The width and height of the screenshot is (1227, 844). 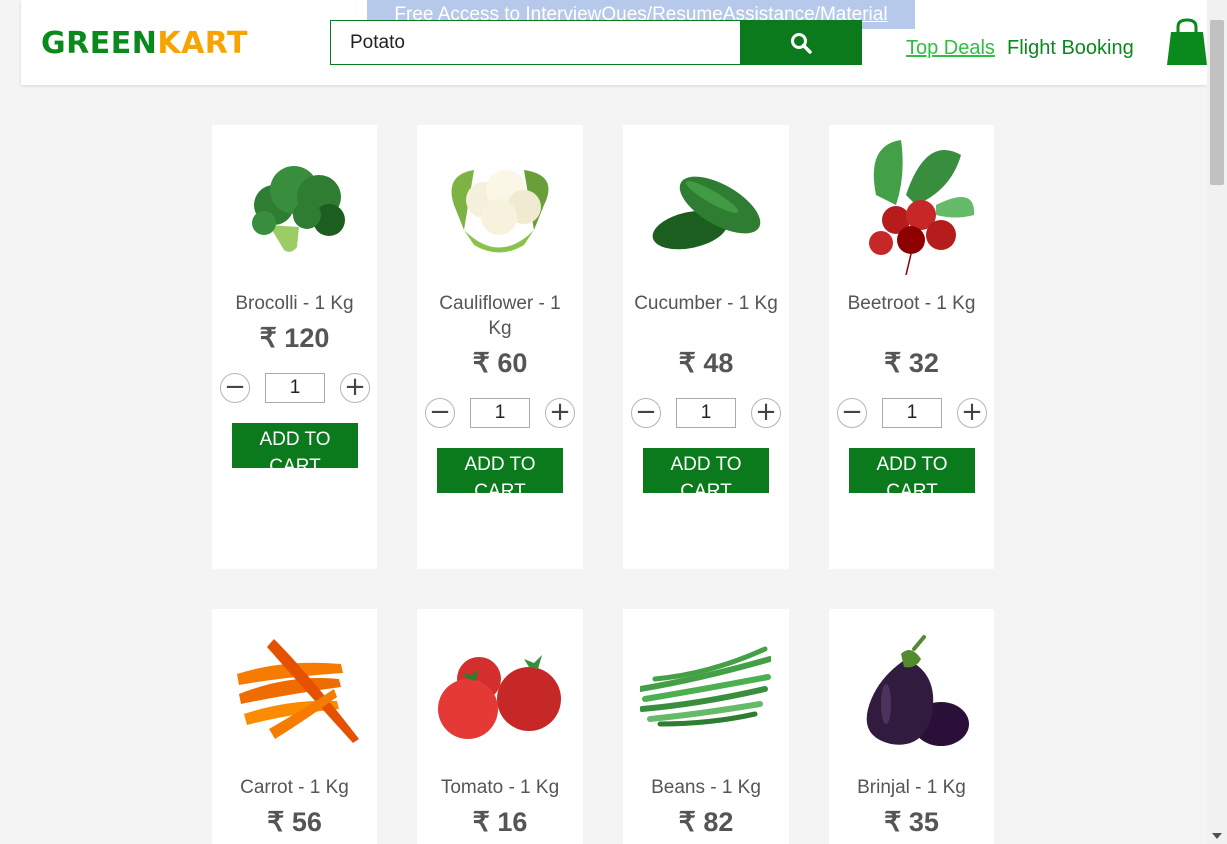 I want to click on product-name: Tomato - 1 Kg, so click(x=500, y=787).